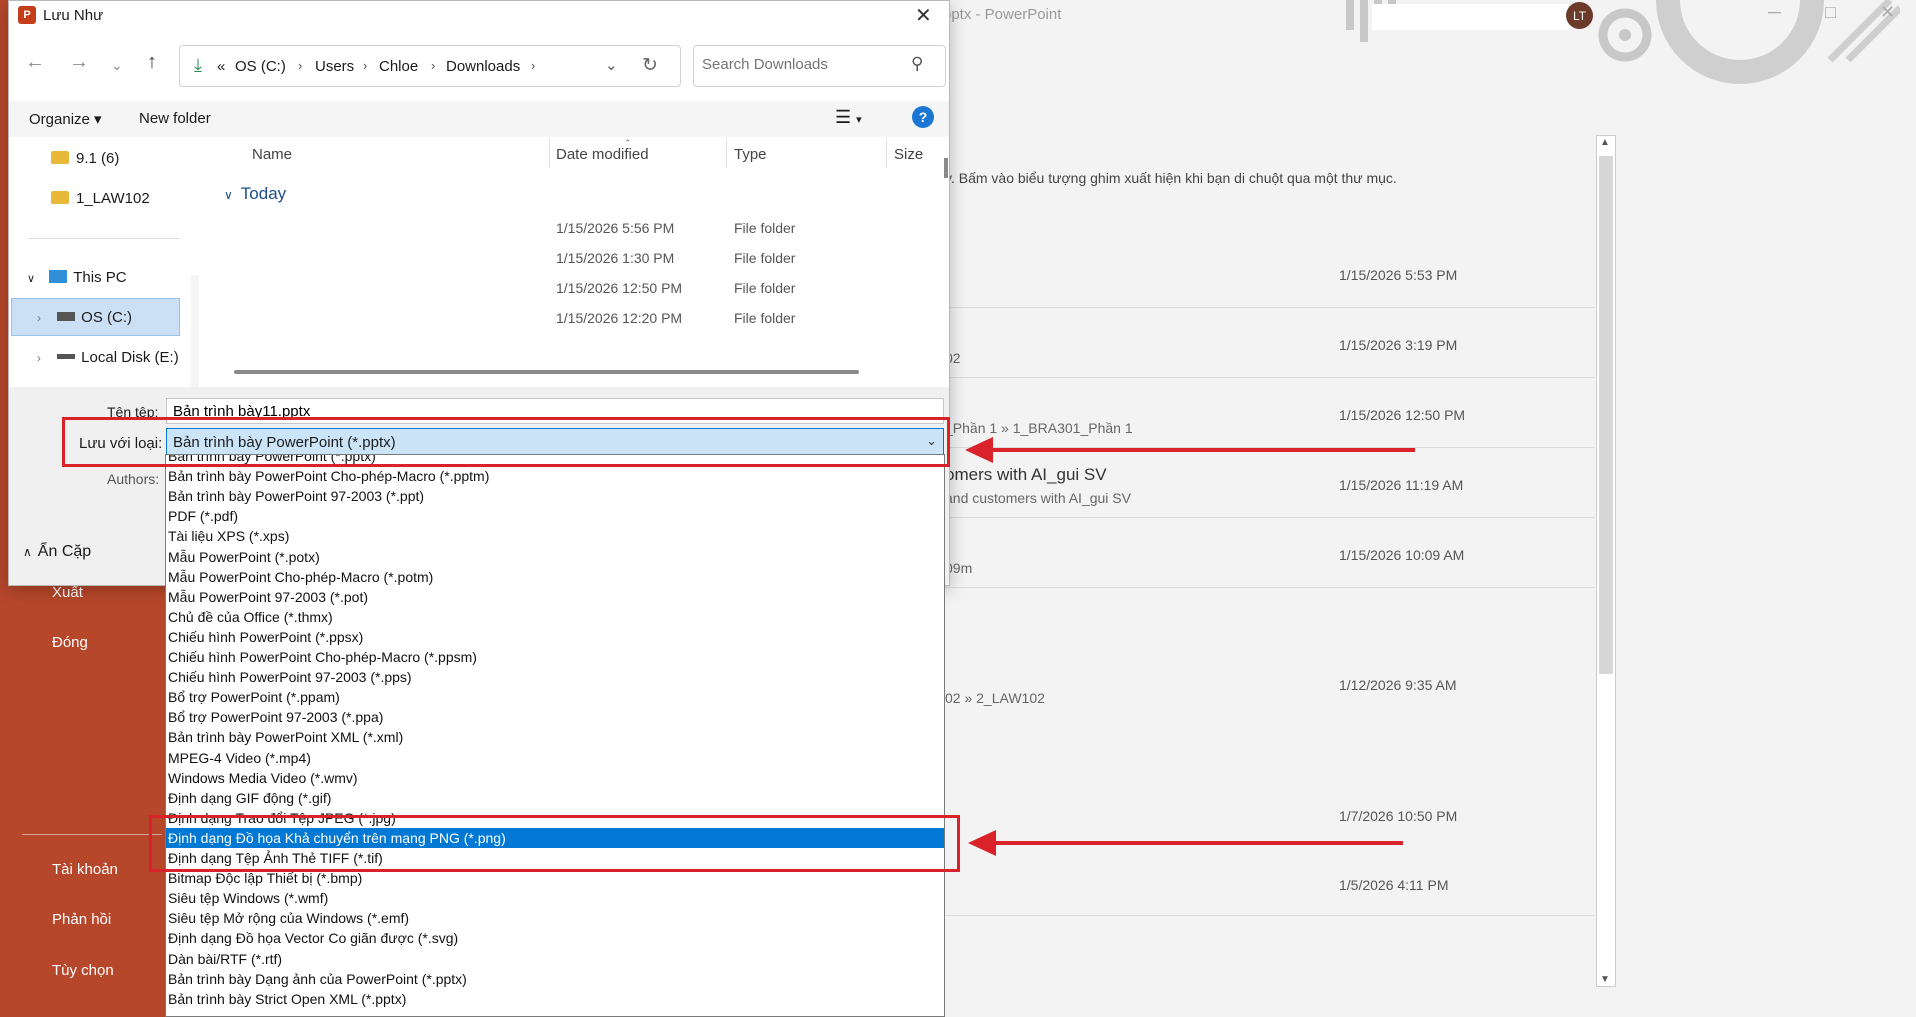 The height and width of the screenshot is (1017, 1916). Describe the element at coordinates (31, 279) in the screenshot. I see `chevron-down-icon: ∨` at that location.